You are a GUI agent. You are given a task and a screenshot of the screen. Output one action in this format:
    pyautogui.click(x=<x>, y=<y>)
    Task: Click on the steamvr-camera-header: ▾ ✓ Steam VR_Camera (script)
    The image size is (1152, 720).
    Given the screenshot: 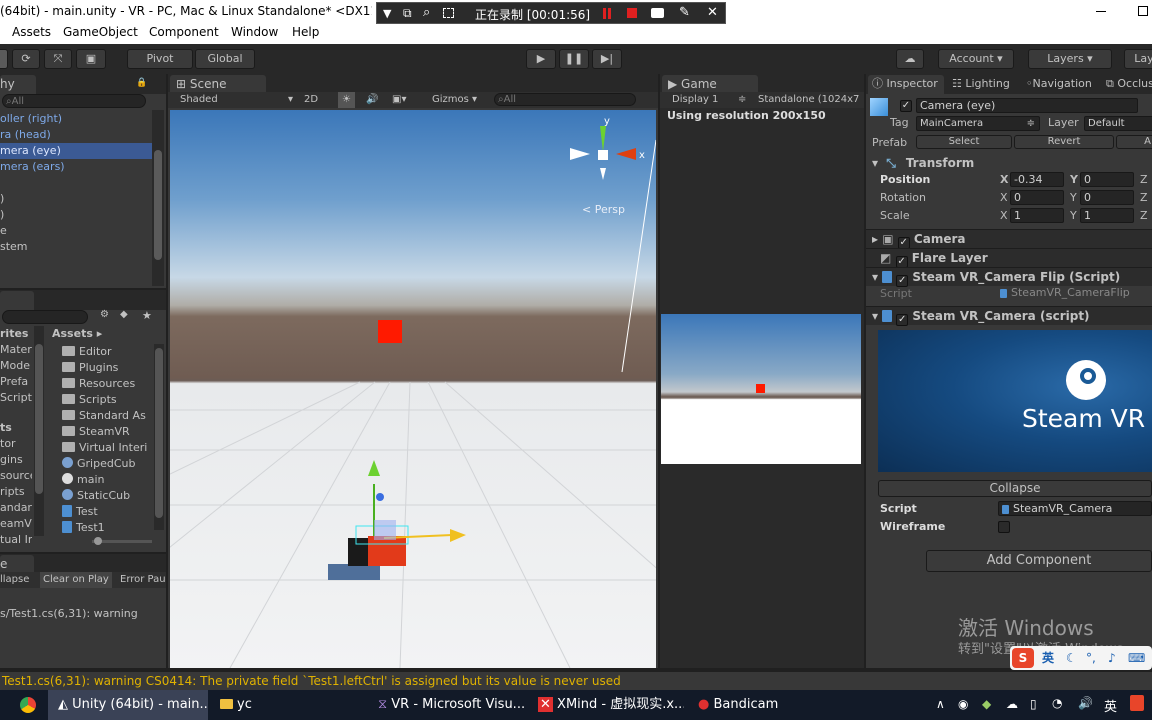 What is the action you would take?
    pyautogui.click(x=1009, y=316)
    